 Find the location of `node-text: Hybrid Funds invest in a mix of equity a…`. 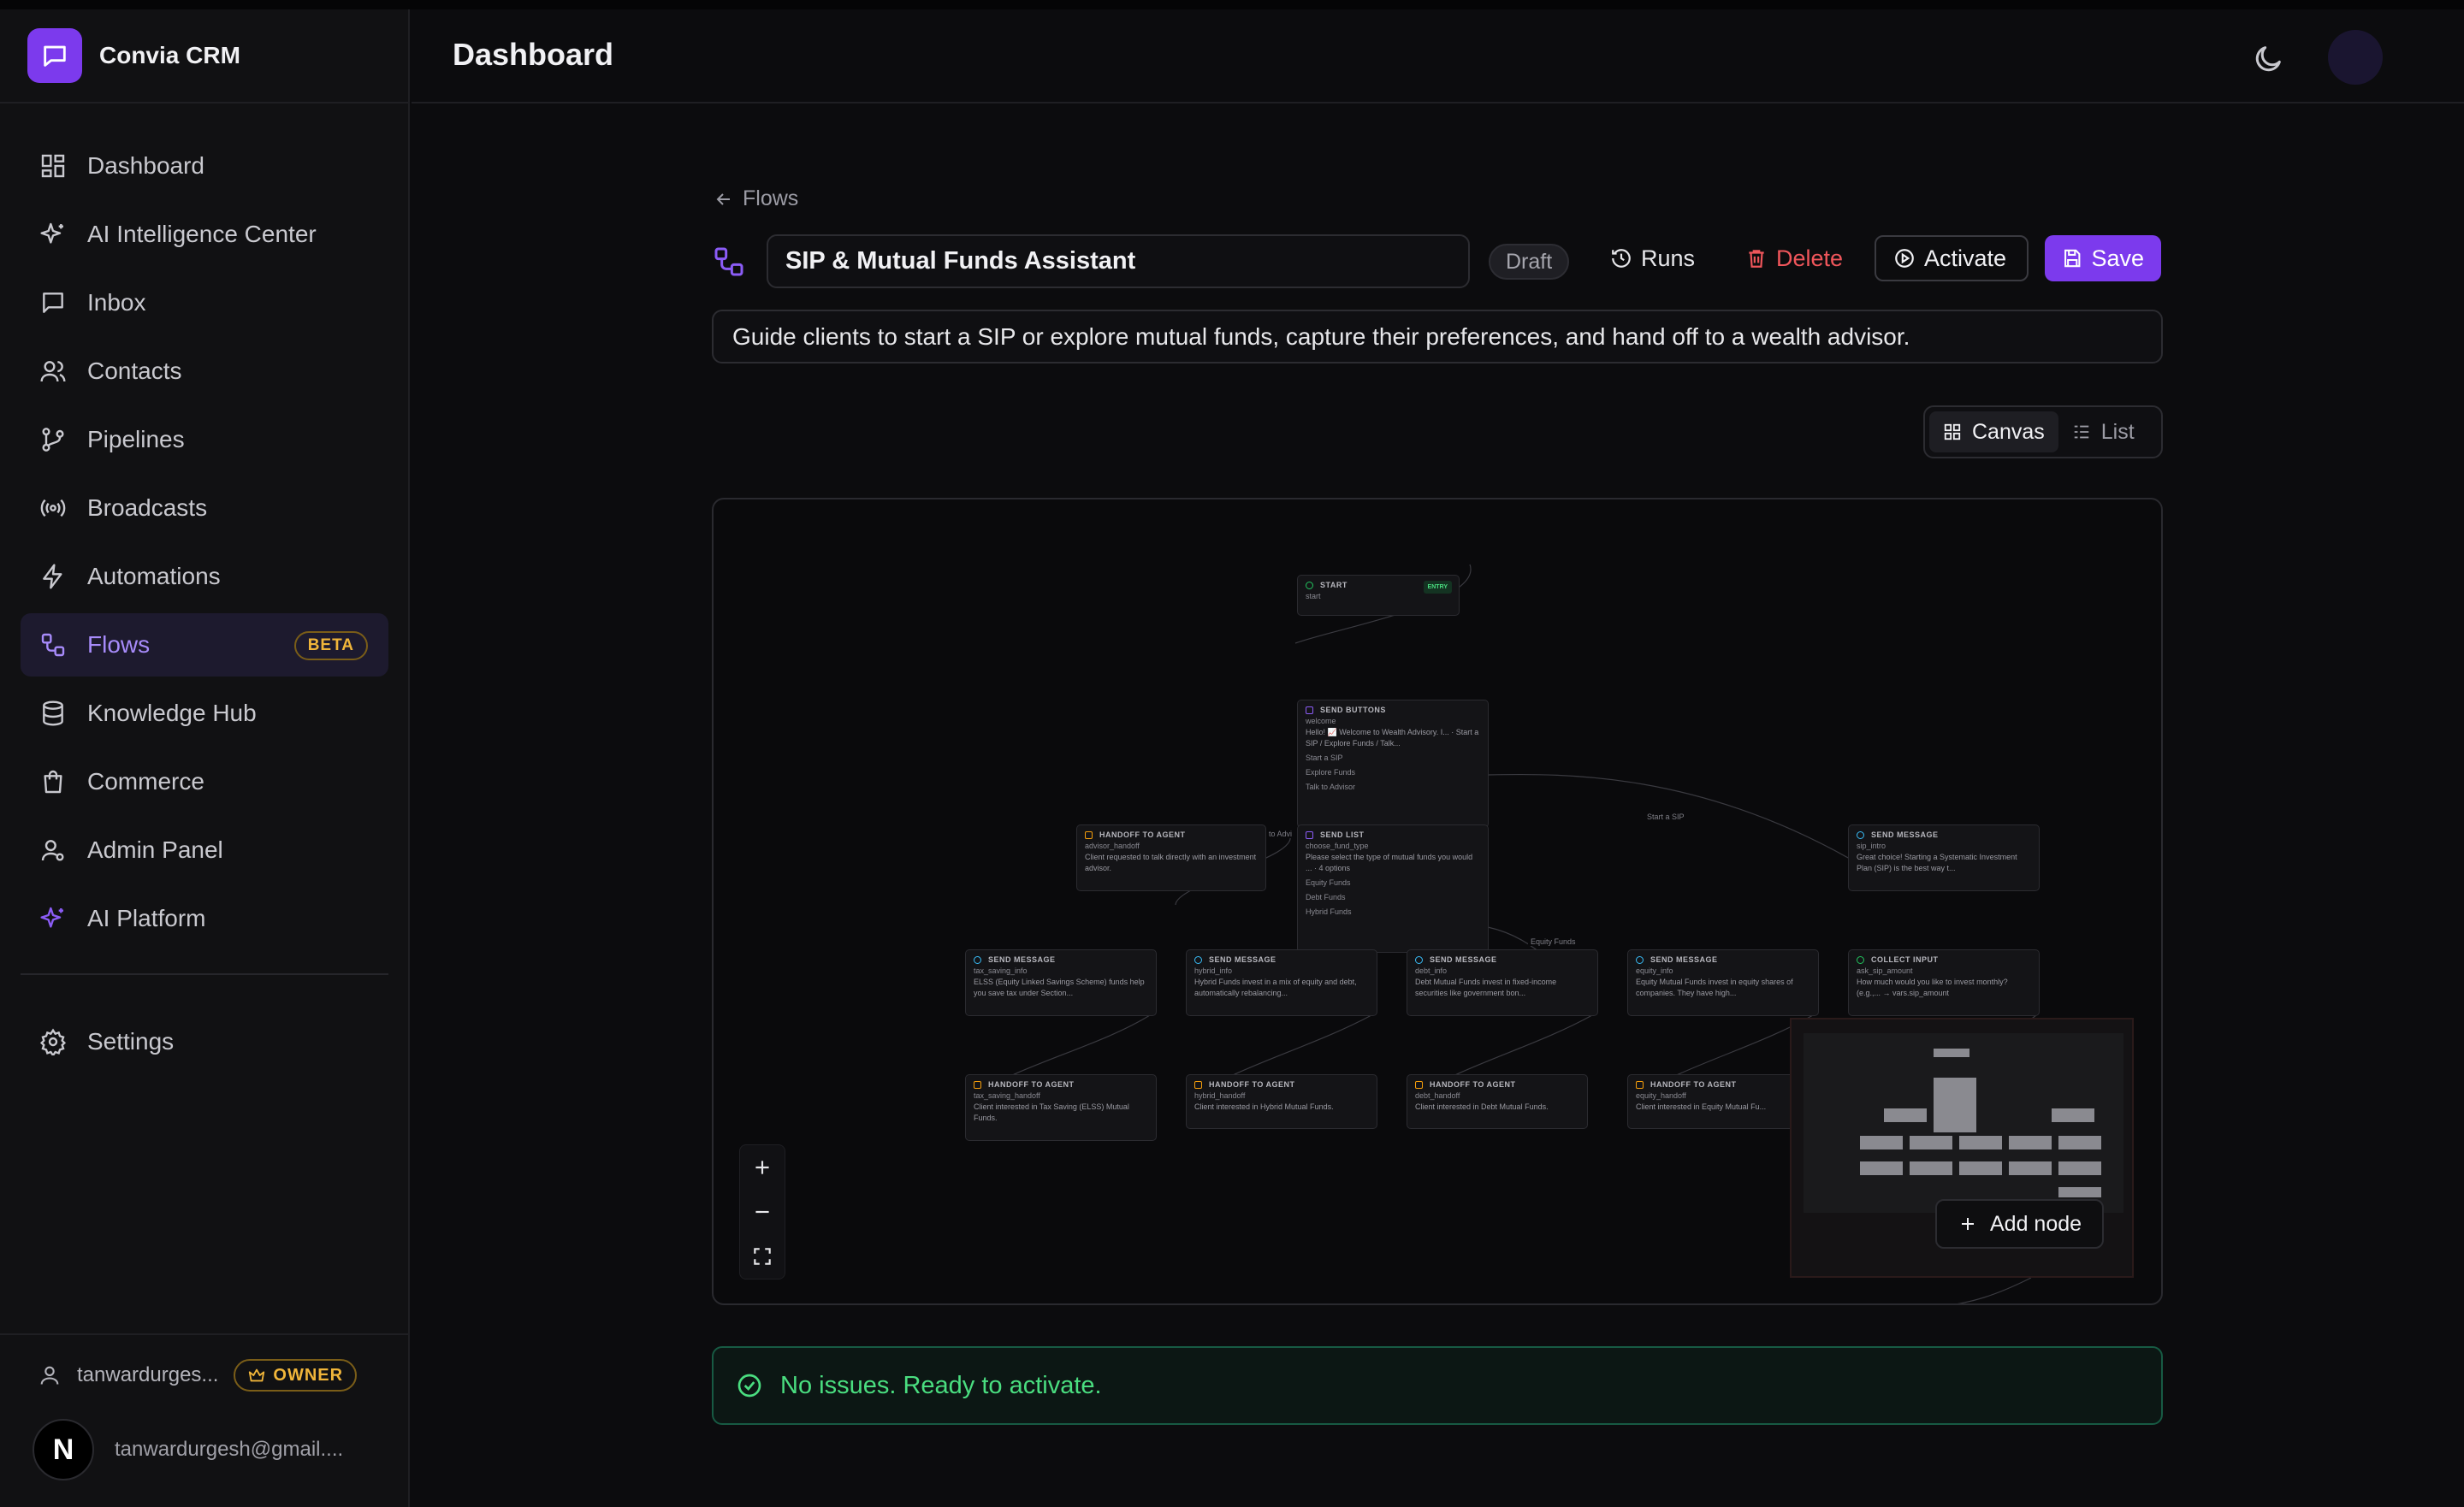

node-text: Hybrid Funds invest in a mix of equity a… is located at coordinates (1275, 987).